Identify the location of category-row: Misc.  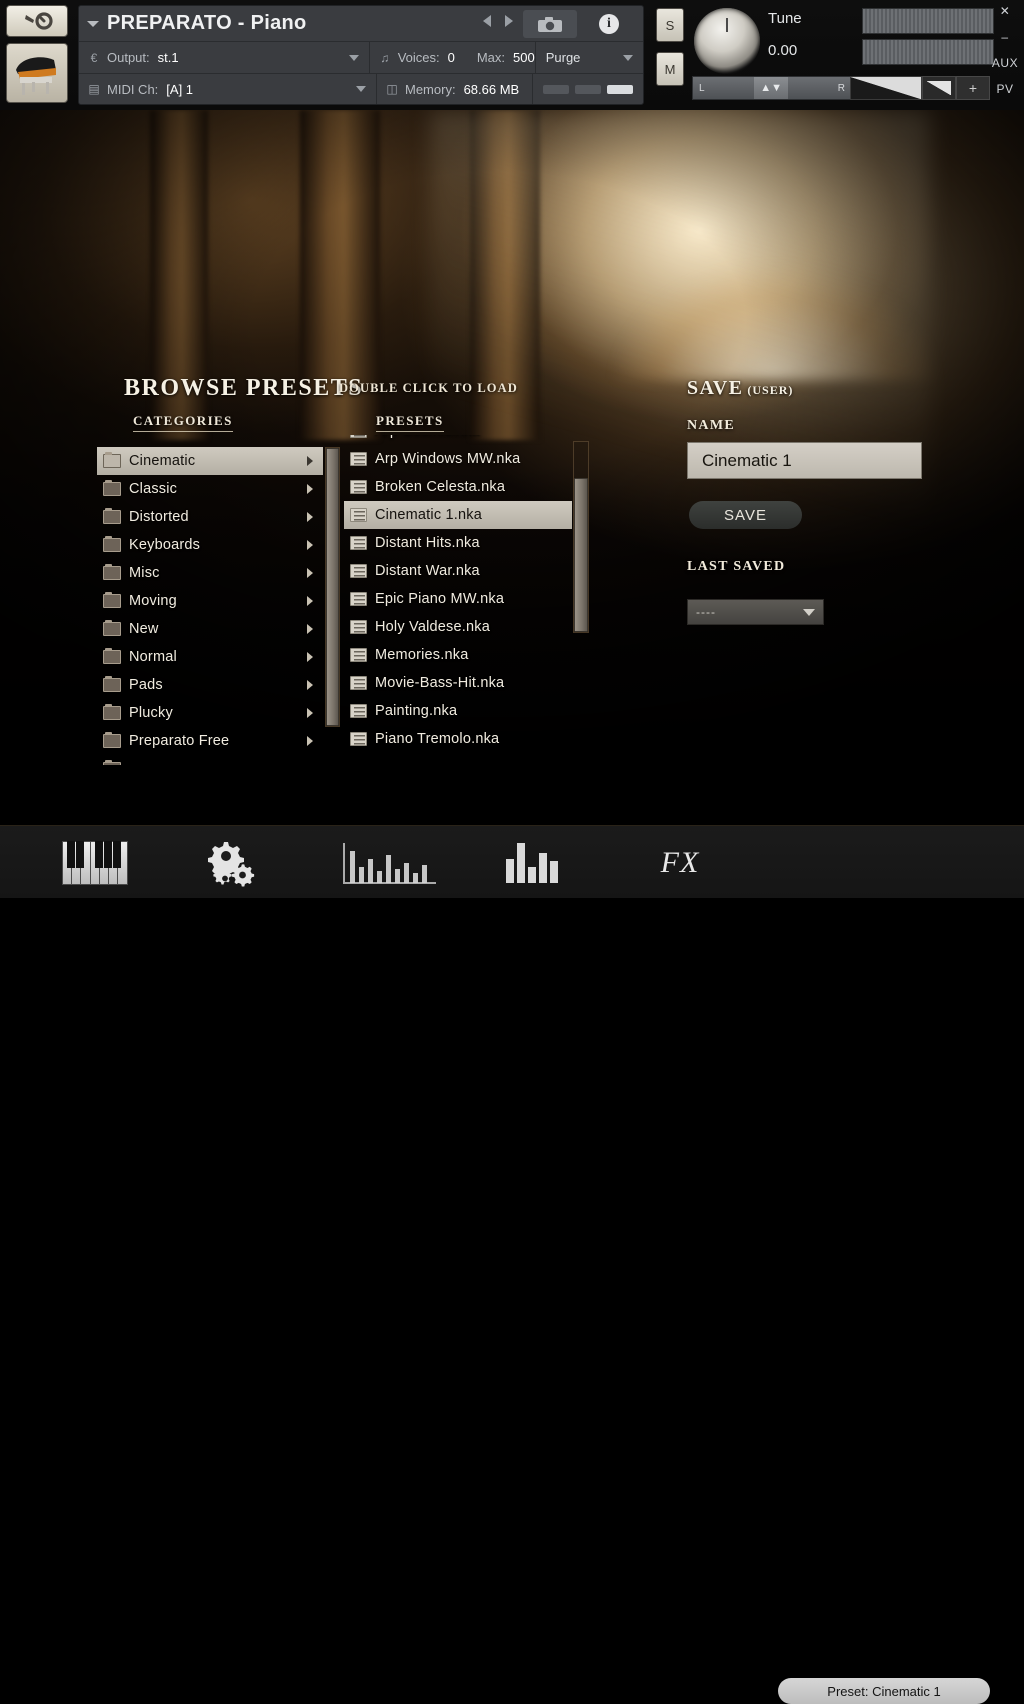
(210, 573).